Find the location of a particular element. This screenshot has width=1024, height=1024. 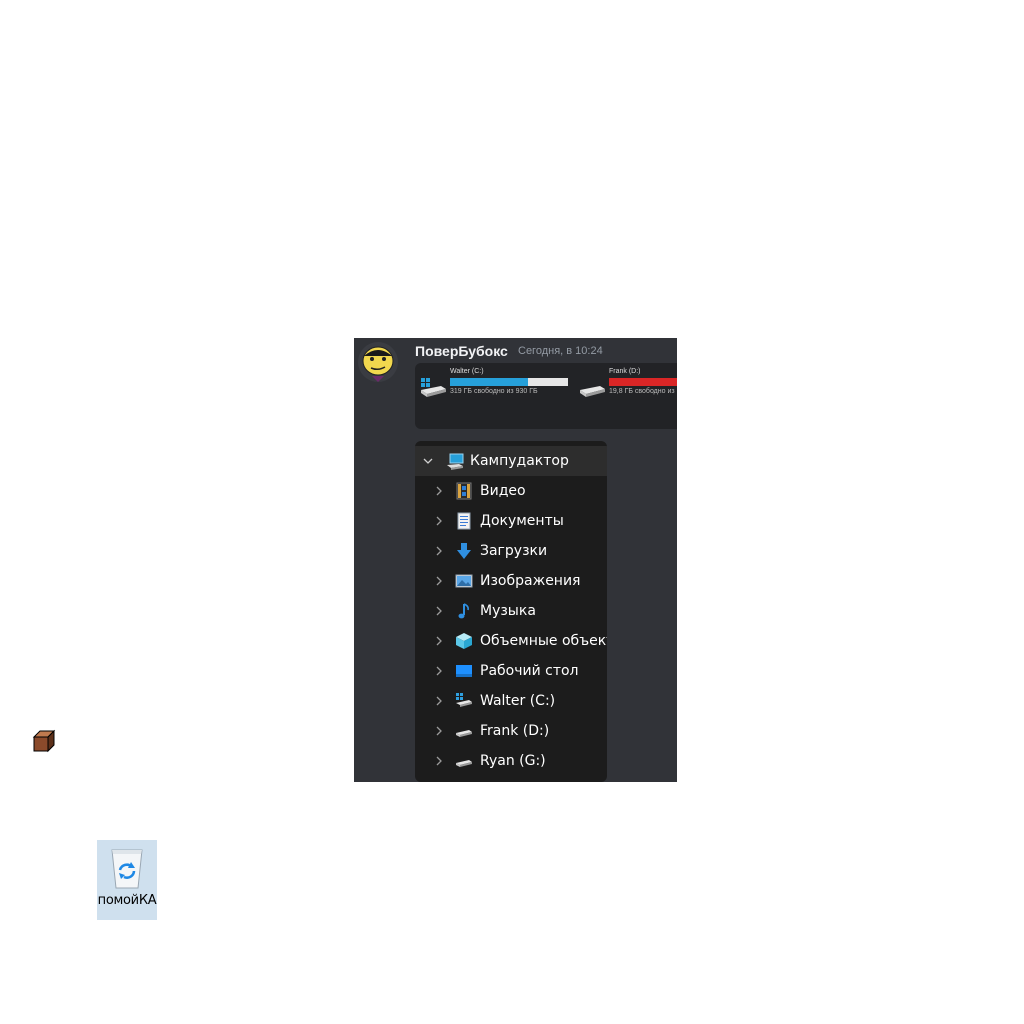

tree-item: Документы is located at coordinates (511, 521).